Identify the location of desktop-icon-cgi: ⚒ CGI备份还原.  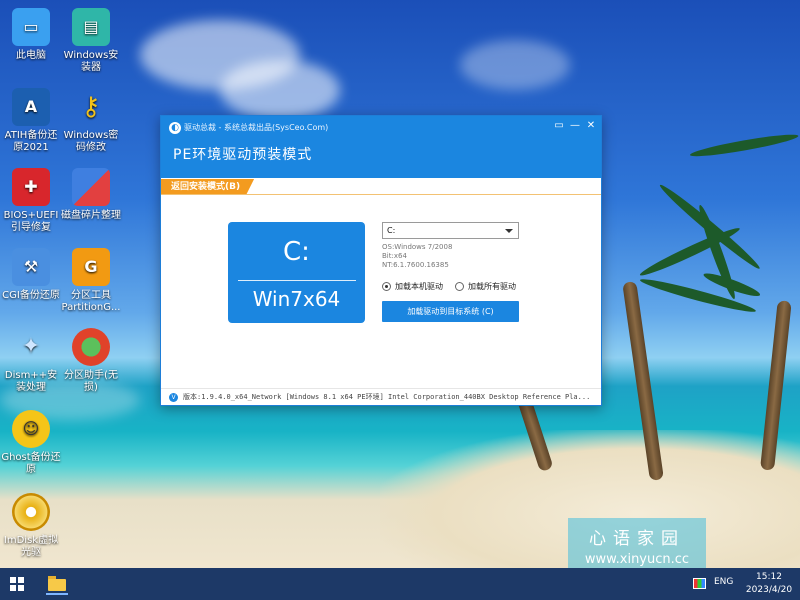
(31, 275).